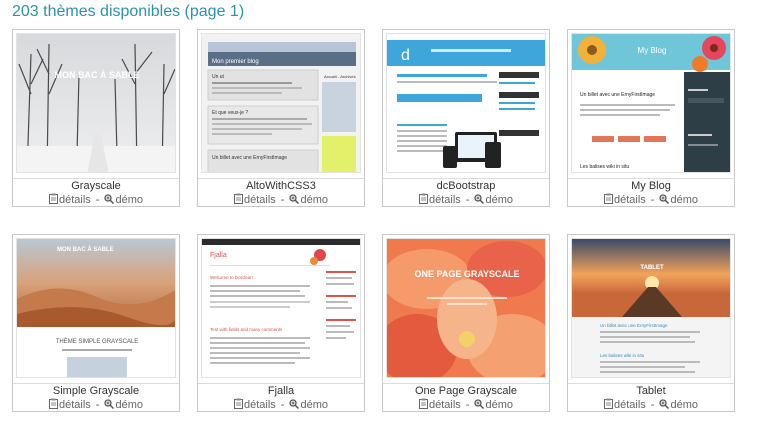  Describe the element at coordinates (340, 76) in the screenshot. I see `svg-text: Accueil - Archives` at that location.